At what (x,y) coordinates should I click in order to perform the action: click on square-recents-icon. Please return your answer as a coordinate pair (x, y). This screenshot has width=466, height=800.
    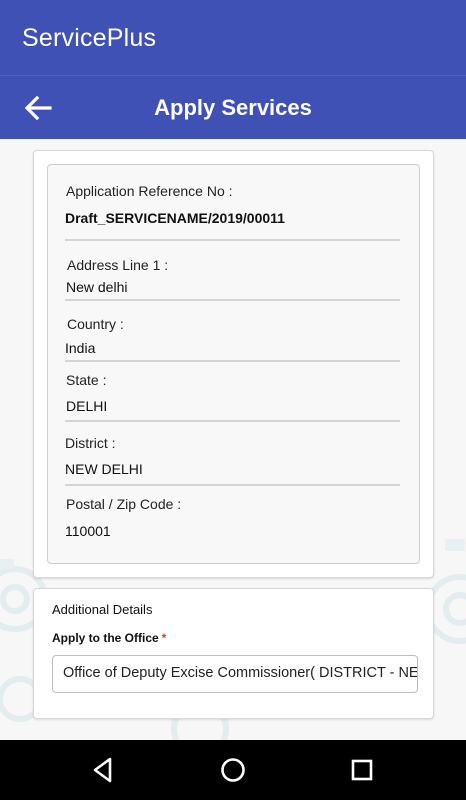
    Looking at the image, I should click on (362, 770).